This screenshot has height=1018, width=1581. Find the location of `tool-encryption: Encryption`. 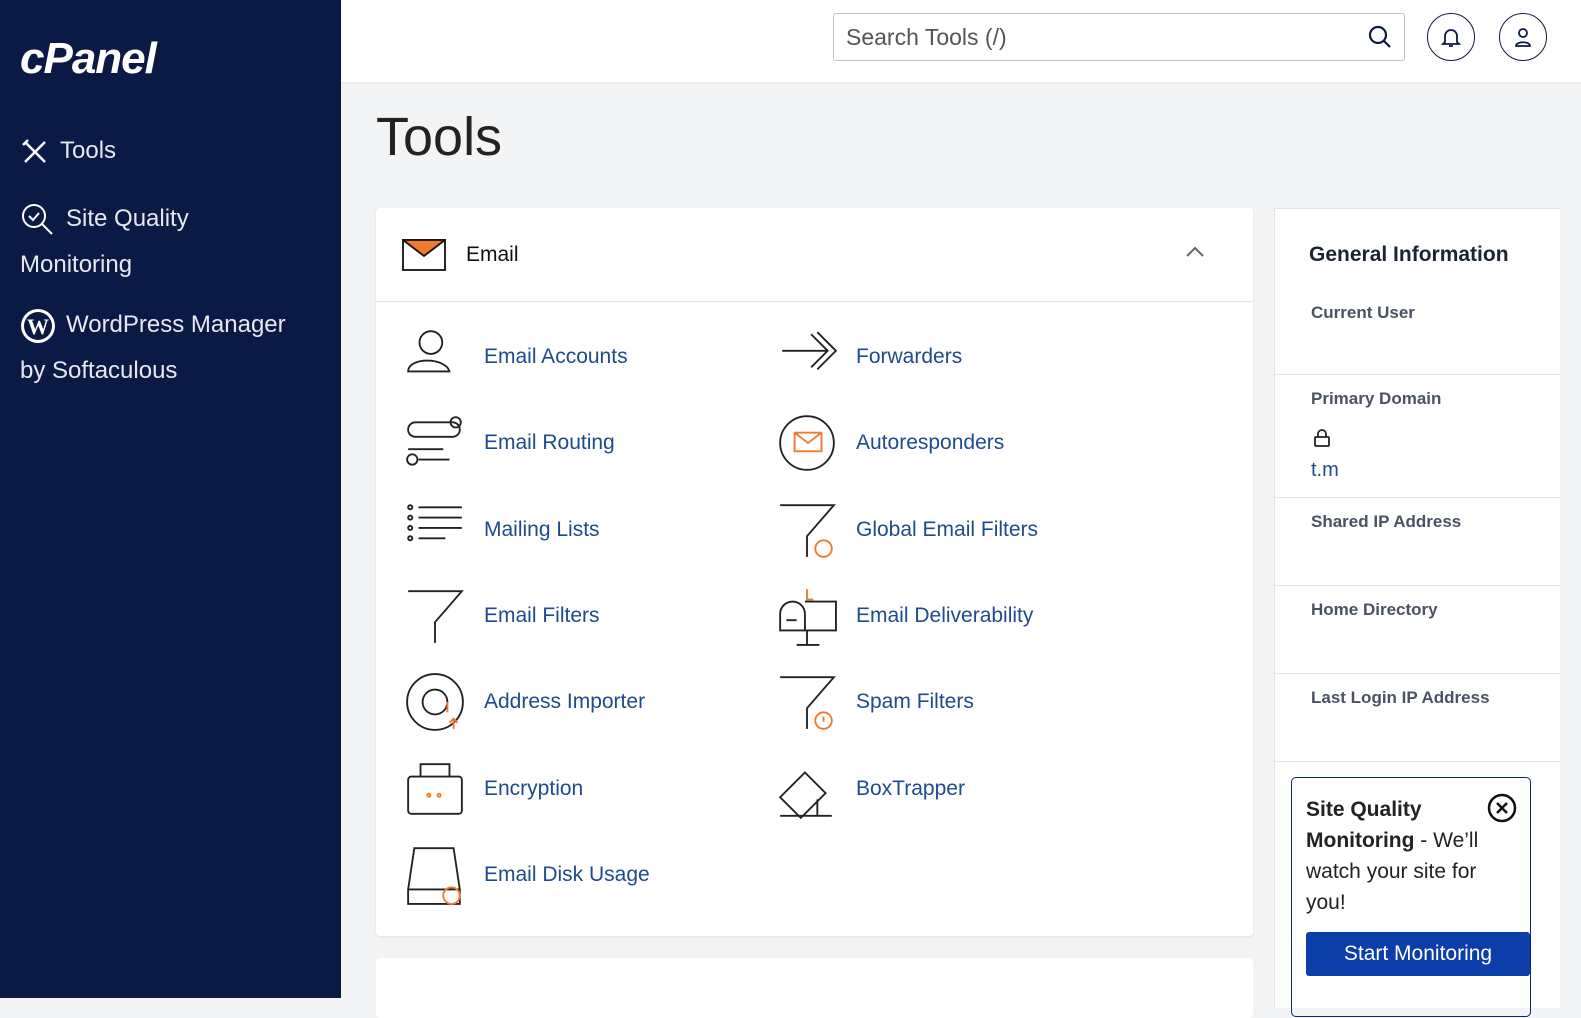

tool-encryption: Encryption is located at coordinates (493, 789).